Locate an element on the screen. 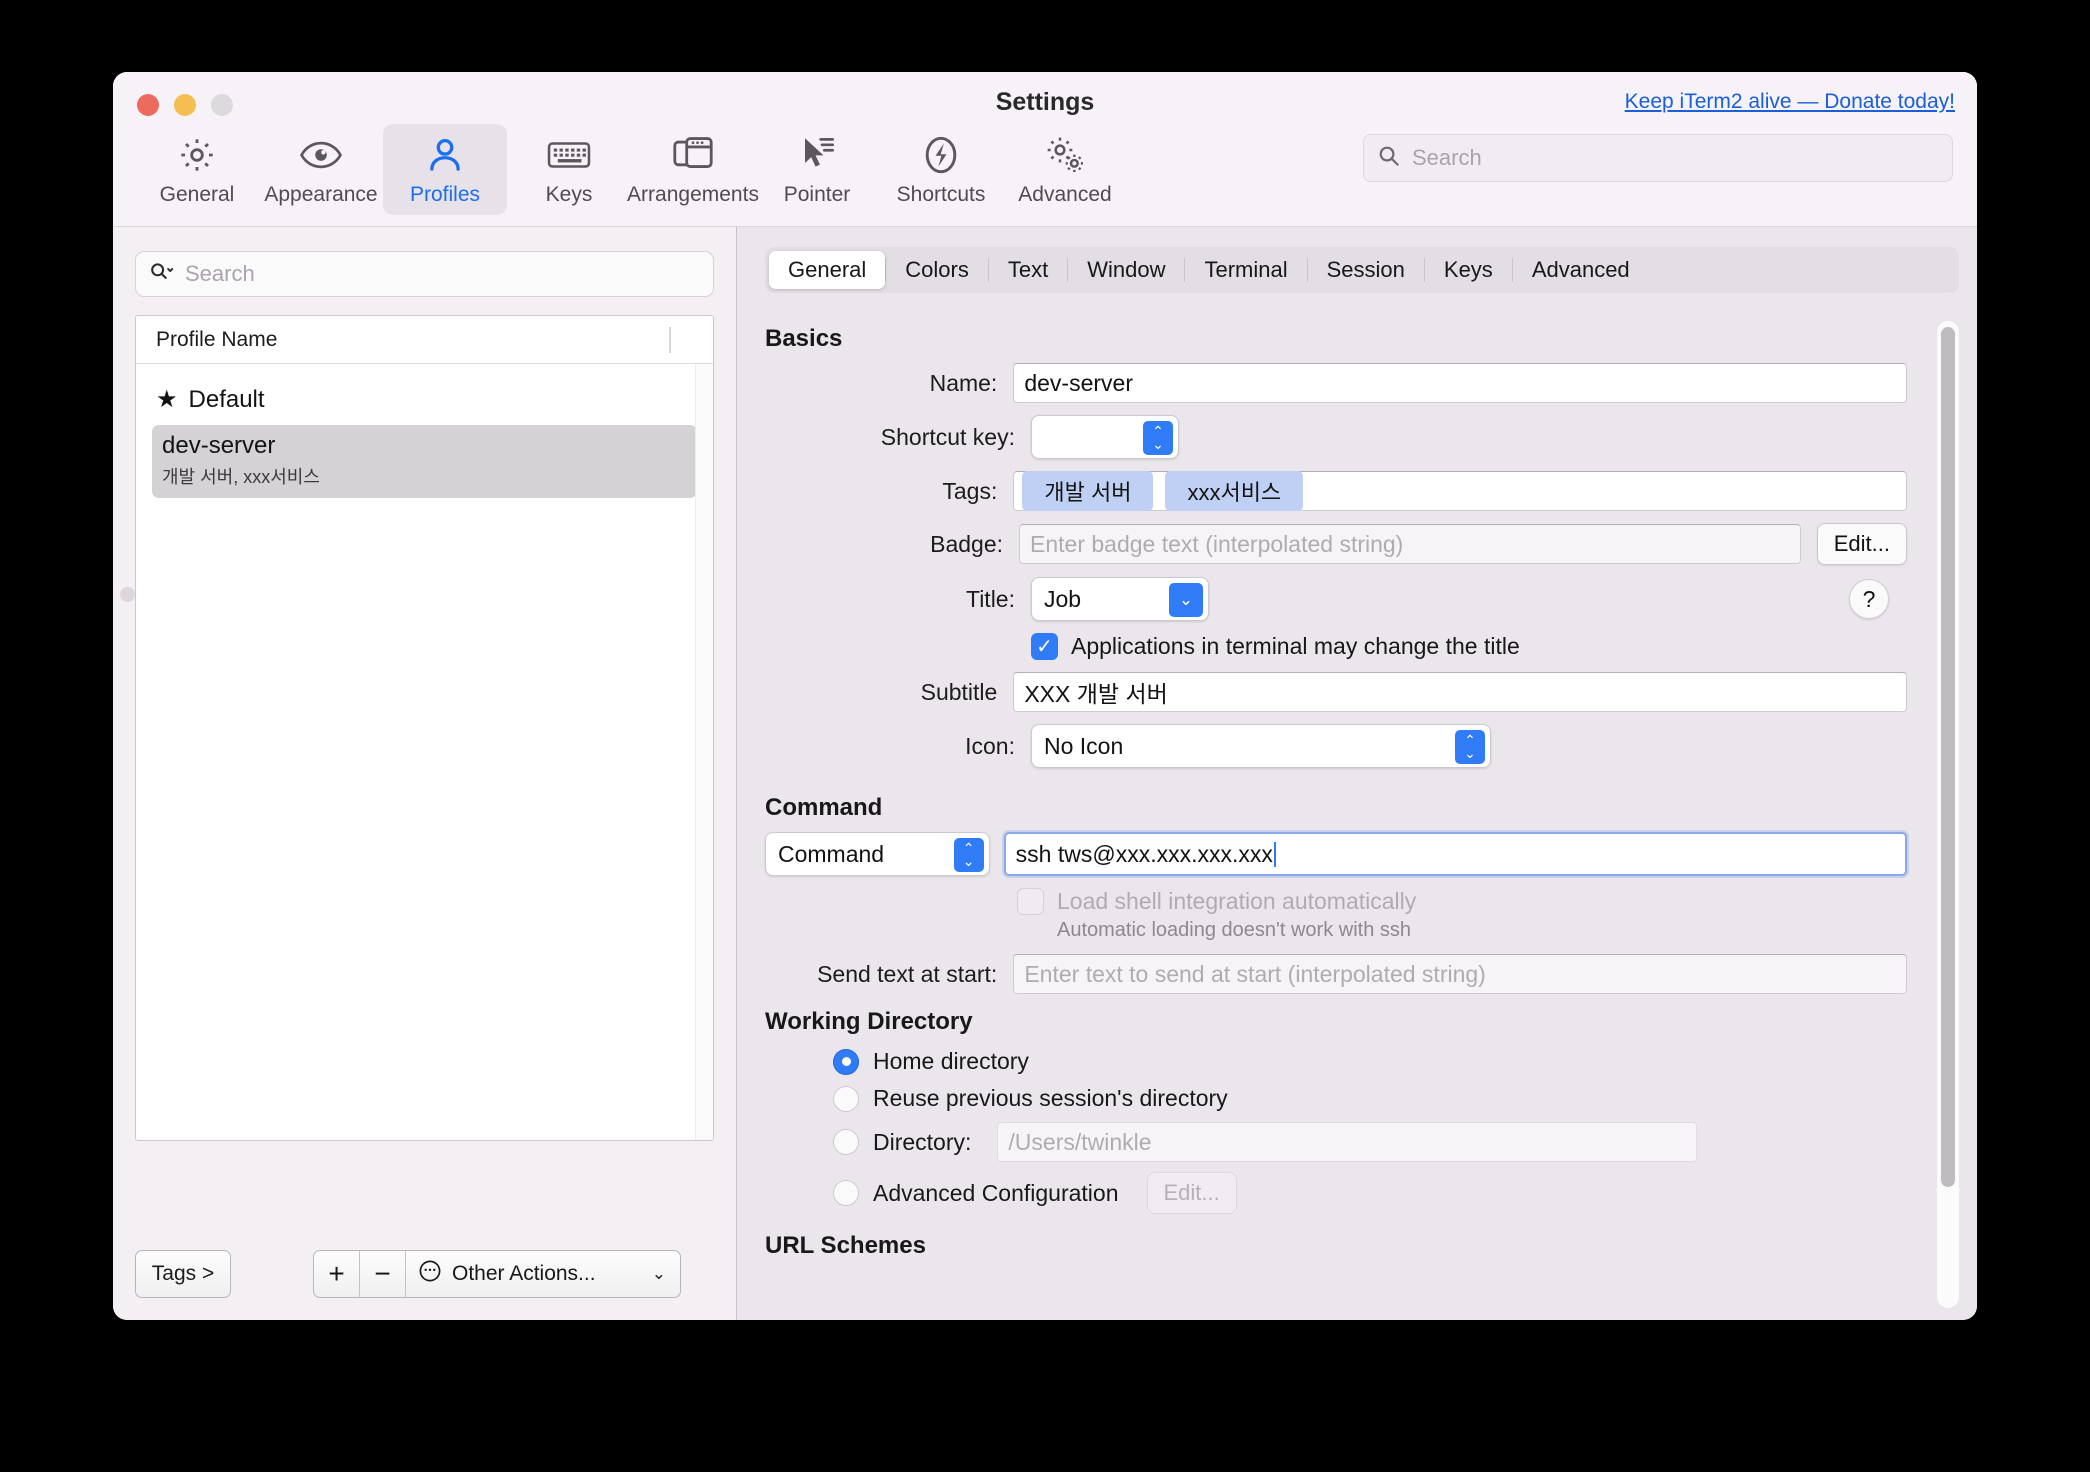 This screenshot has width=2090, height=1472. wd-home-radio is located at coordinates (846, 1061).